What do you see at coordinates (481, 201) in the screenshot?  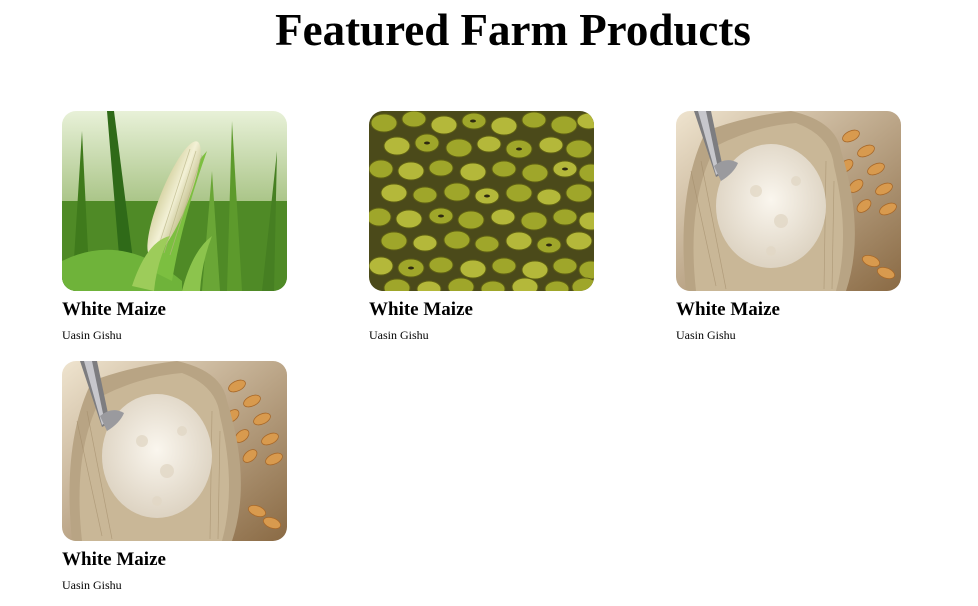 I see `product-image-beans` at bounding box center [481, 201].